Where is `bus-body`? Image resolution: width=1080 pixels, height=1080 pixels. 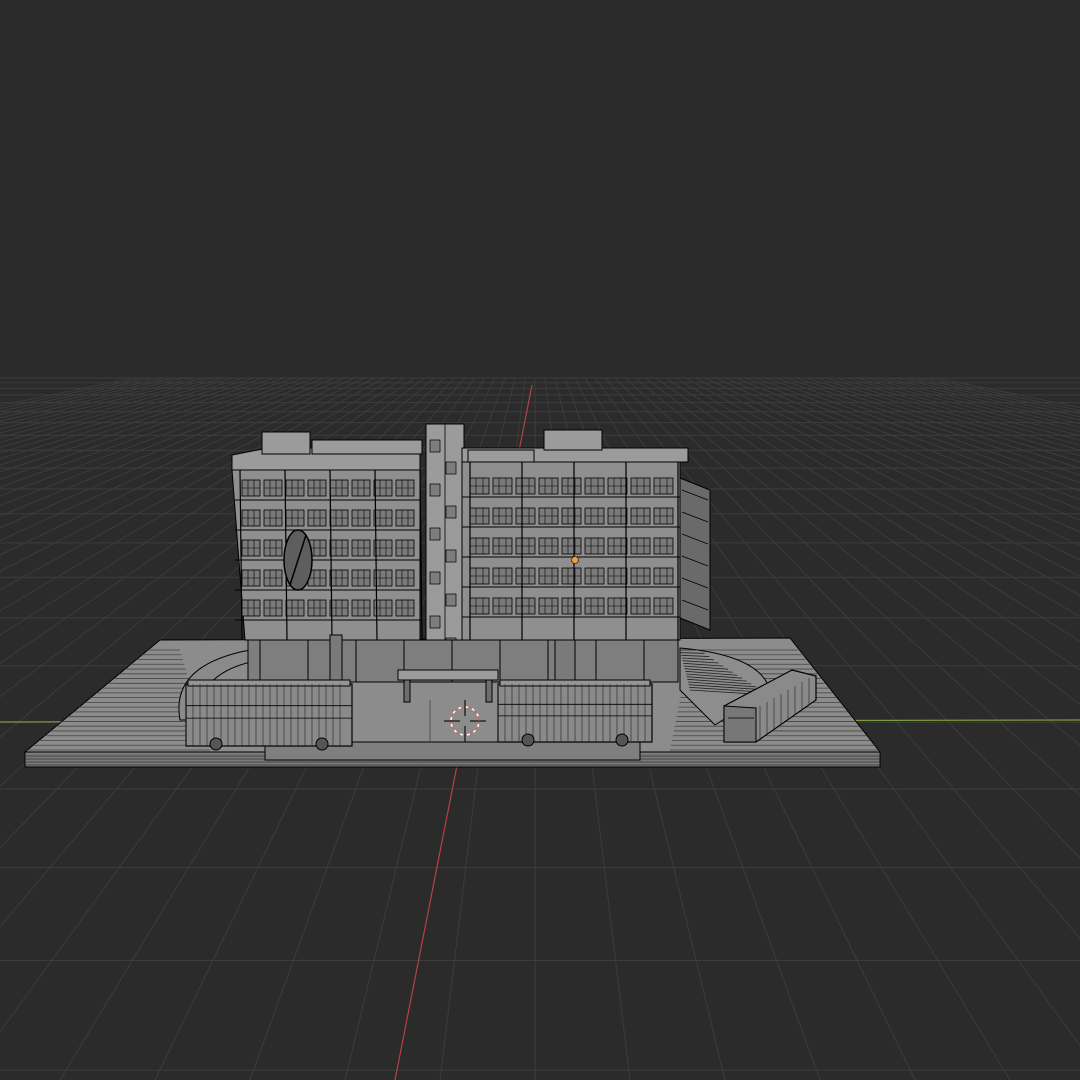 bus-body is located at coordinates (269, 715).